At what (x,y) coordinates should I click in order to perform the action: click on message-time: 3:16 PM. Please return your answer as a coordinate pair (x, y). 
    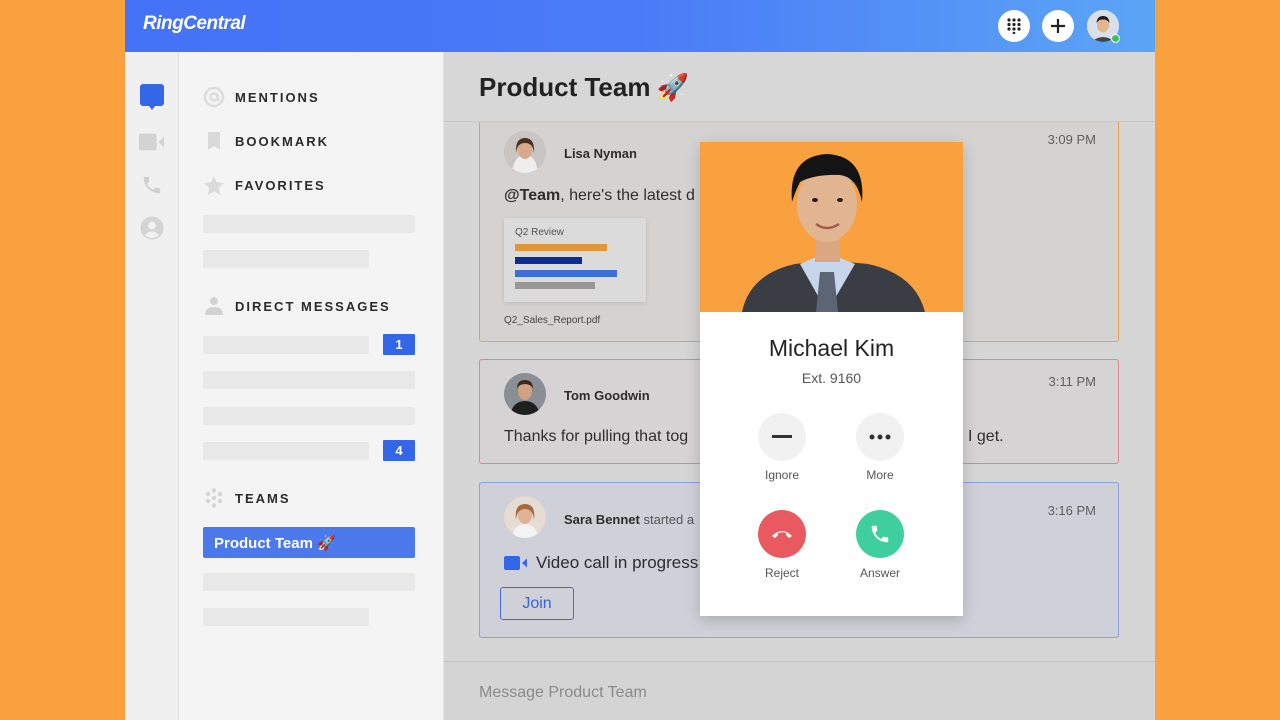
    Looking at the image, I should click on (1071, 510).